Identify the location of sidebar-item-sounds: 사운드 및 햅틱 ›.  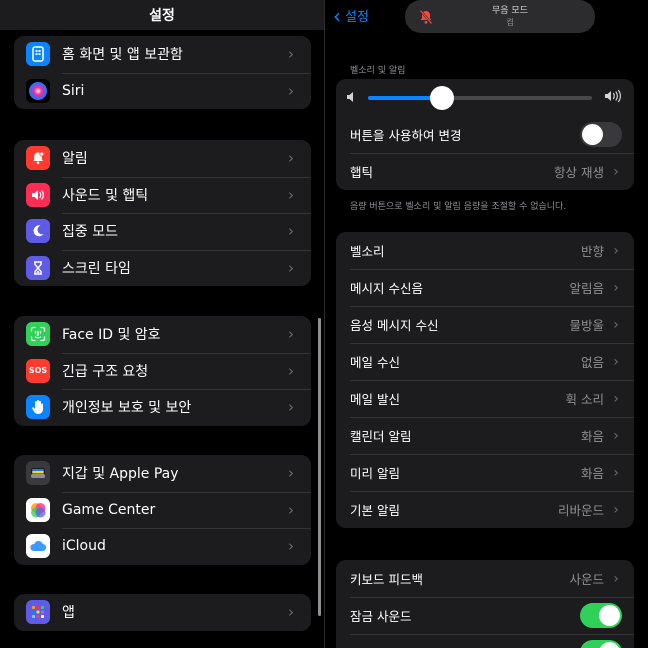
(162, 195).